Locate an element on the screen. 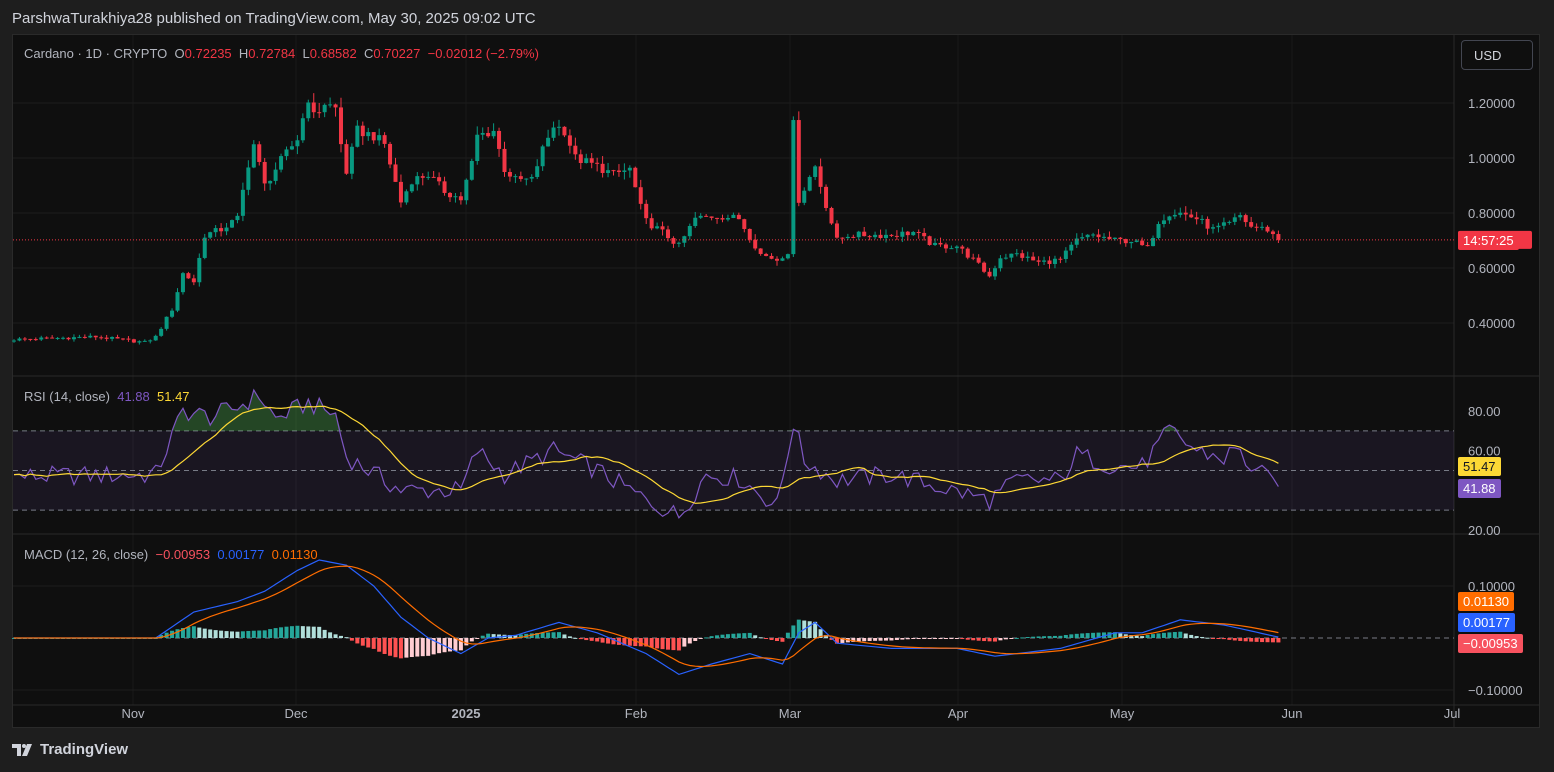 Image resolution: width=1554 pixels, height=772 pixels. currency-button: USD is located at coordinates (1497, 55).